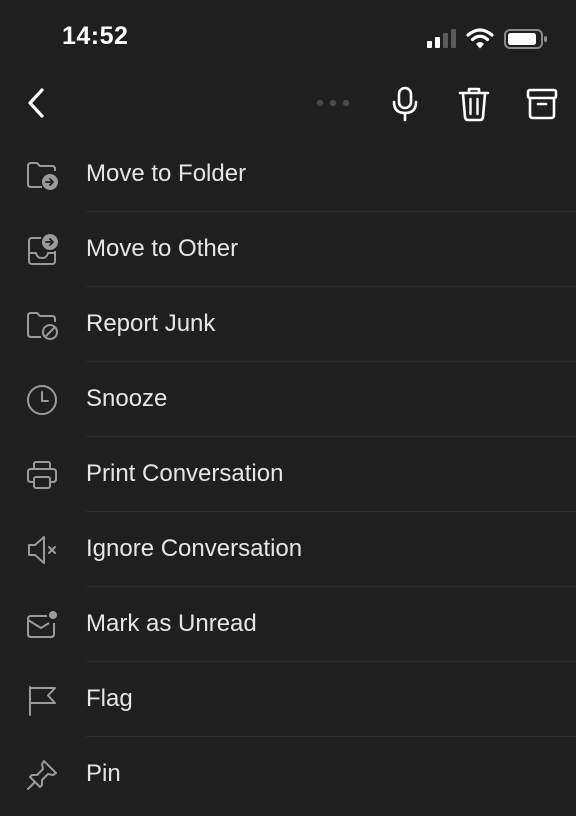 The width and height of the screenshot is (576, 816). Describe the element at coordinates (526, 39) in the screenshot. I see `battery-icon` at that location.